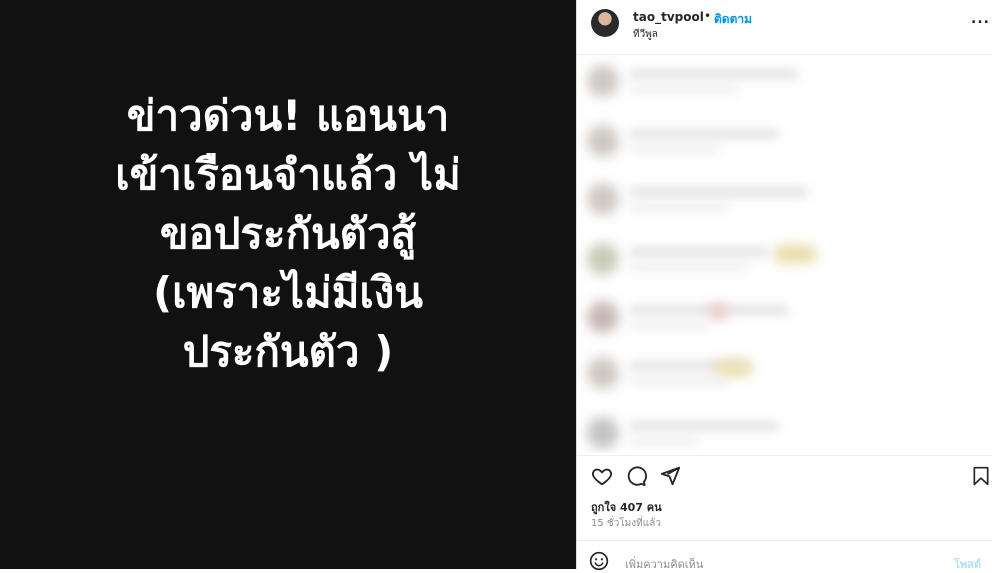  What do you see at coordinates (784, 475) in the screenshot?
I see `post-actions-bar` at bounding box center [784, 475].